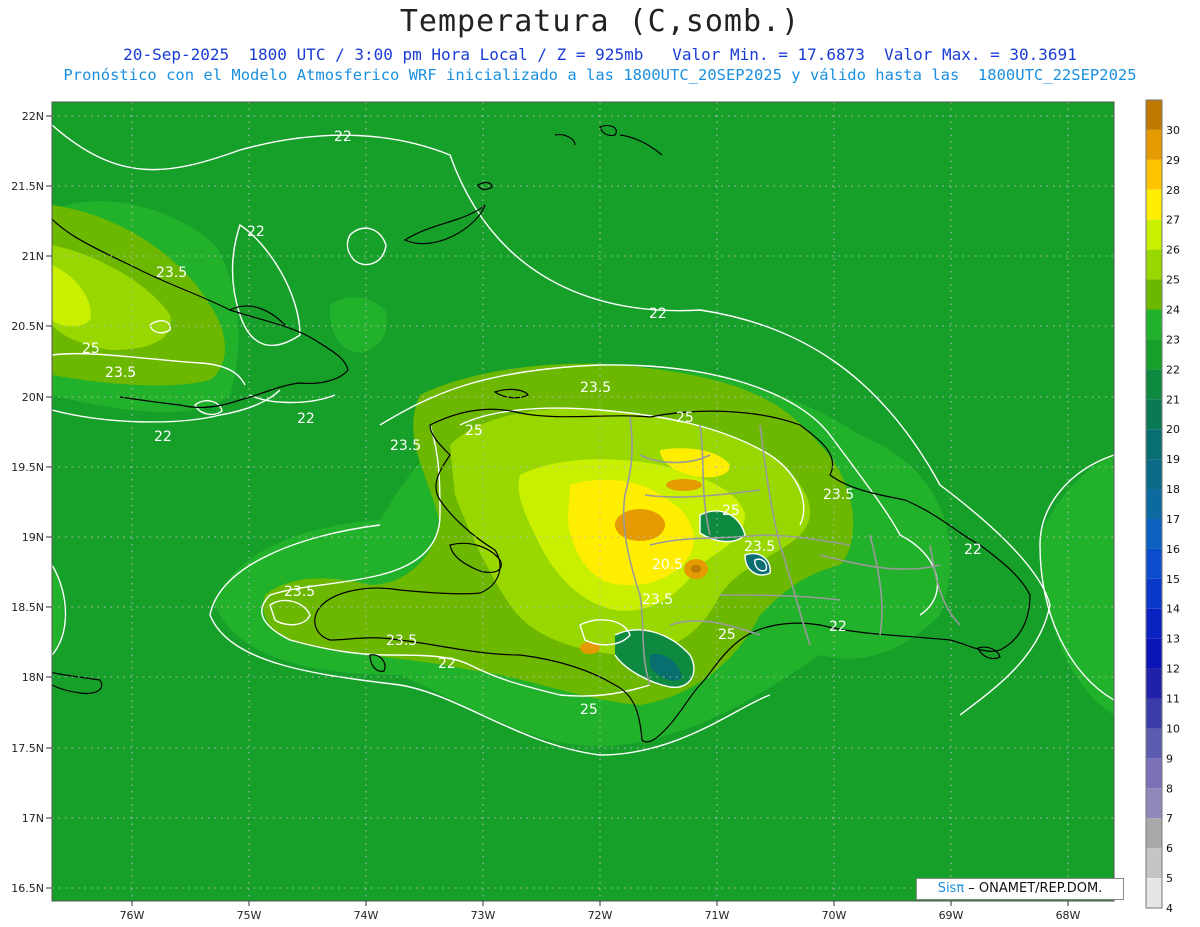 The width and height of the screenshot is (1200, 927). Describe the element at coordinates (1173, 190) in the screenshot. I see `colorbar-label: 28` at that location.